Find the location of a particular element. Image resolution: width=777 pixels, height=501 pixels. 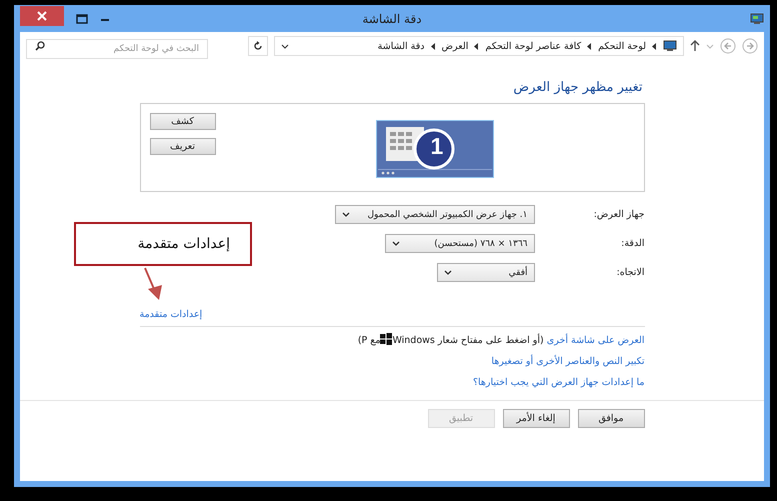

advanced-settings-link: إعدادات متقدمة is located at coordinates (171, 314).